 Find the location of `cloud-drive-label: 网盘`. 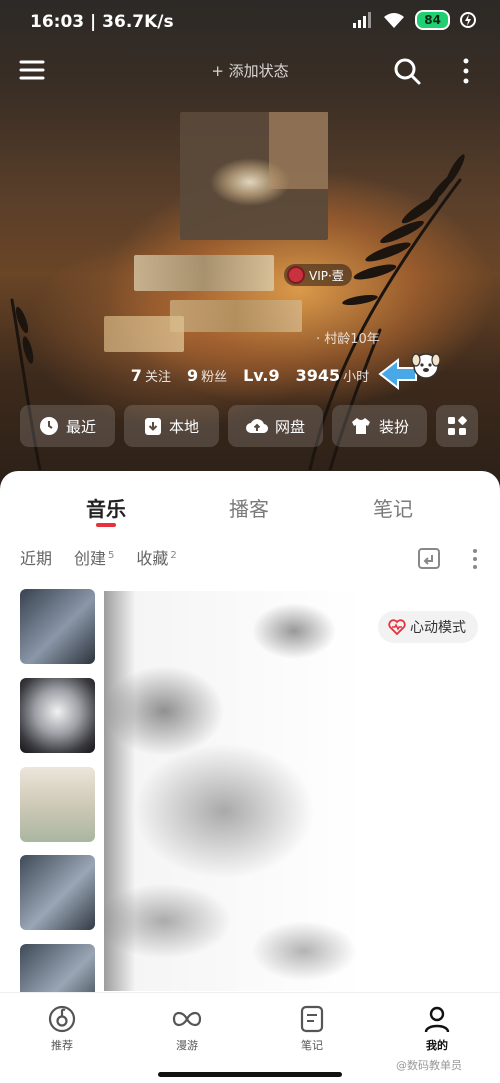

cloud-drive-label: 网盘 is located at coordinates (289, 426).